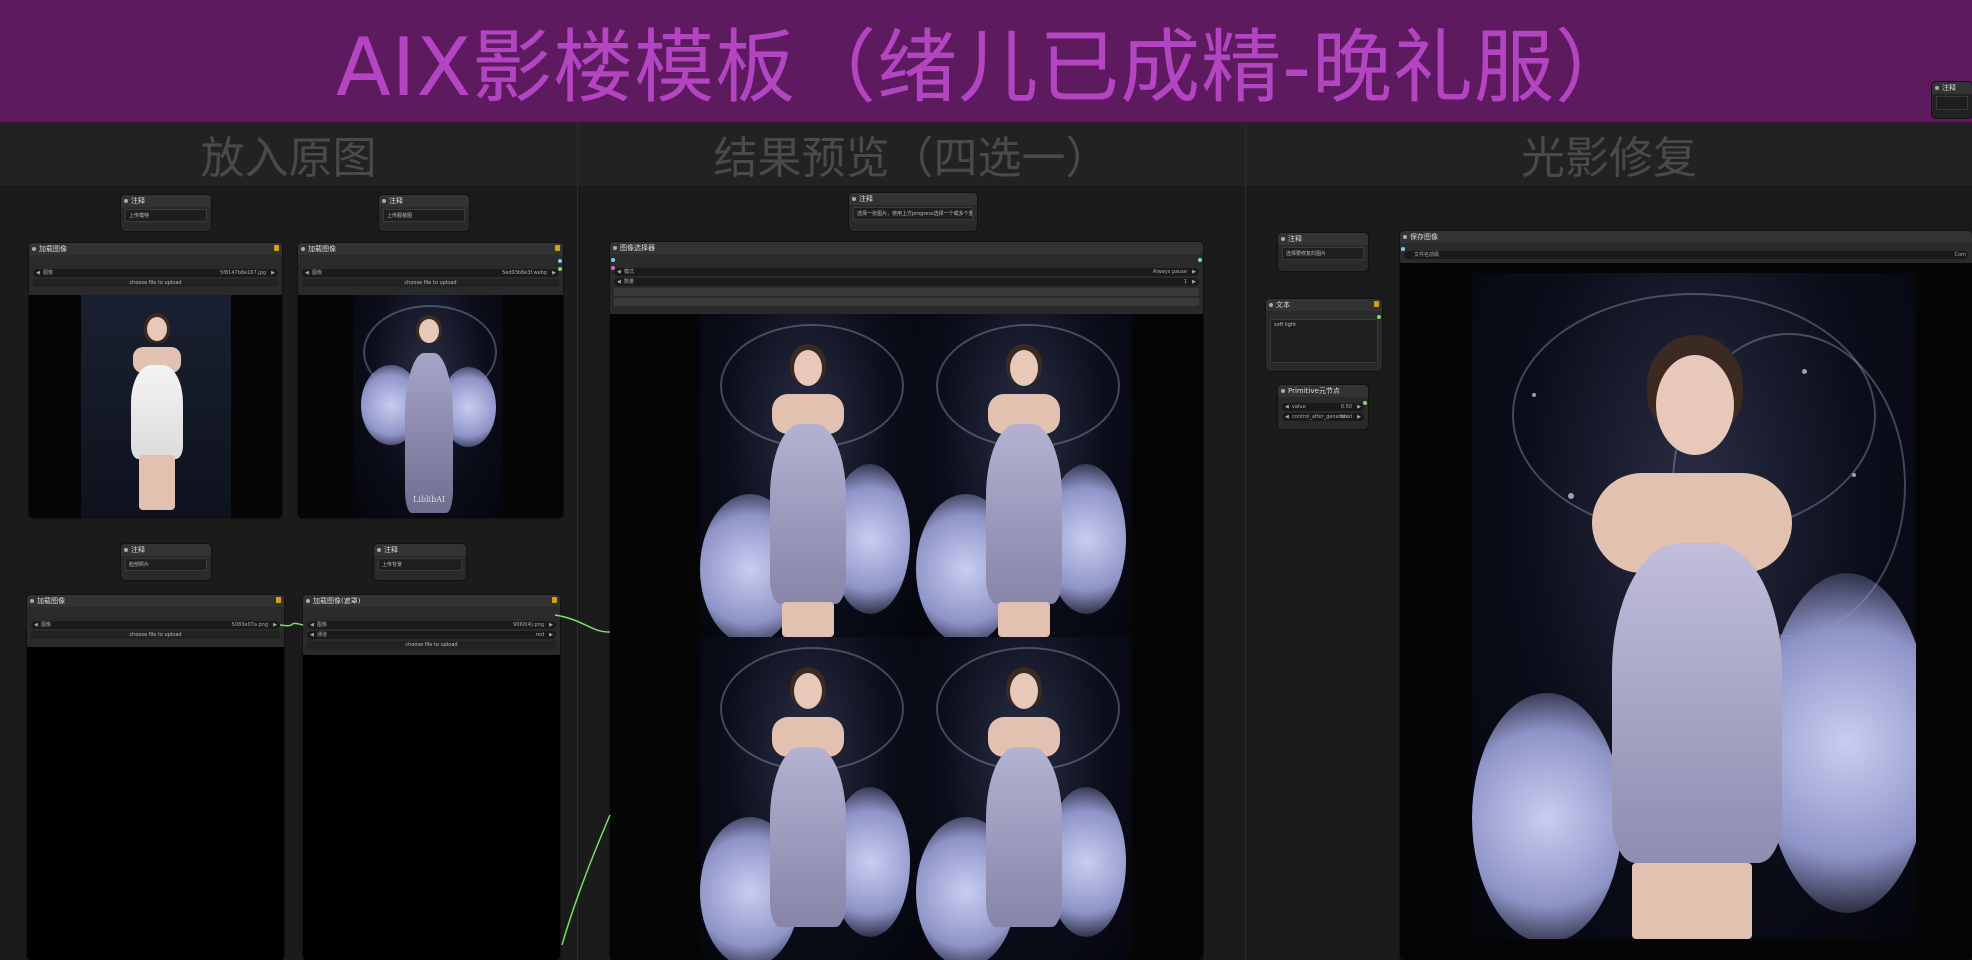 The image size is (1972, 960). I want to click on group-title: 光影修复, so click(1609, 154).